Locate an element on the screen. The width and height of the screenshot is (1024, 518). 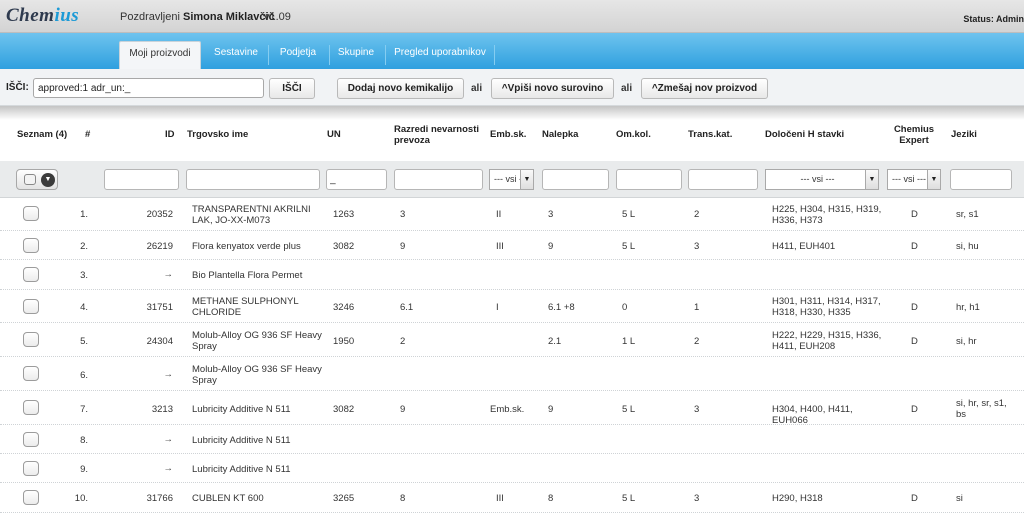
row-label: 9 is located at coordinates (551, 409).